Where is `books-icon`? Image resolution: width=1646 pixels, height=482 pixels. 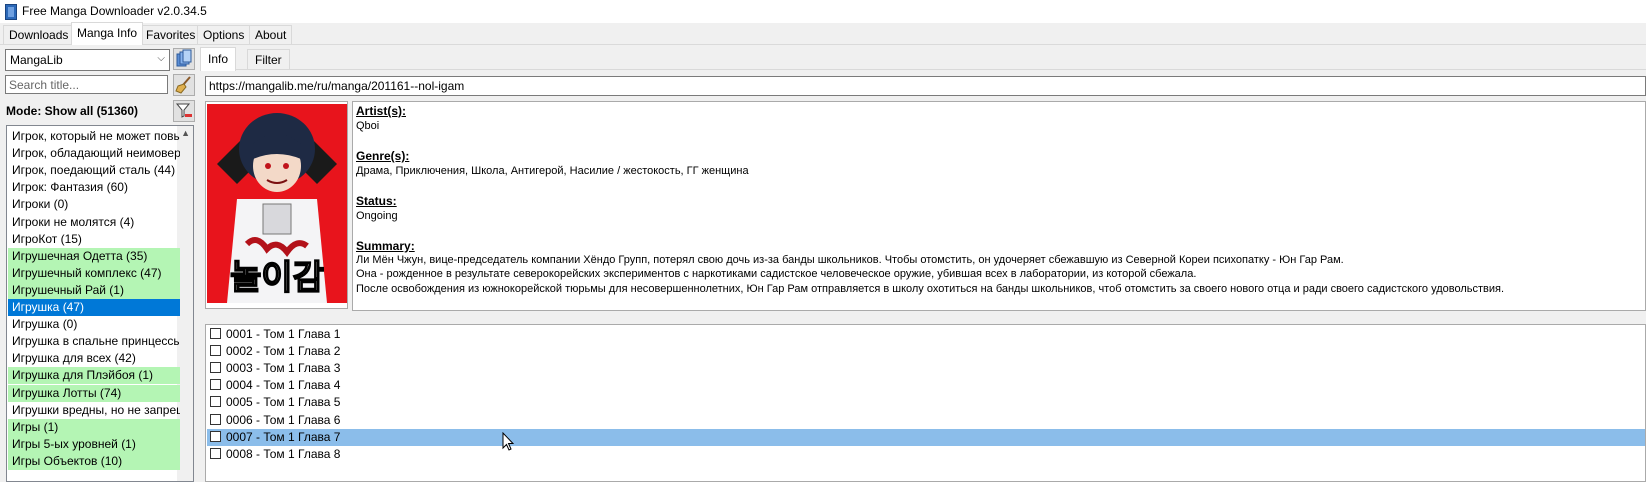 books-icon is located at coordinates (184, 58).